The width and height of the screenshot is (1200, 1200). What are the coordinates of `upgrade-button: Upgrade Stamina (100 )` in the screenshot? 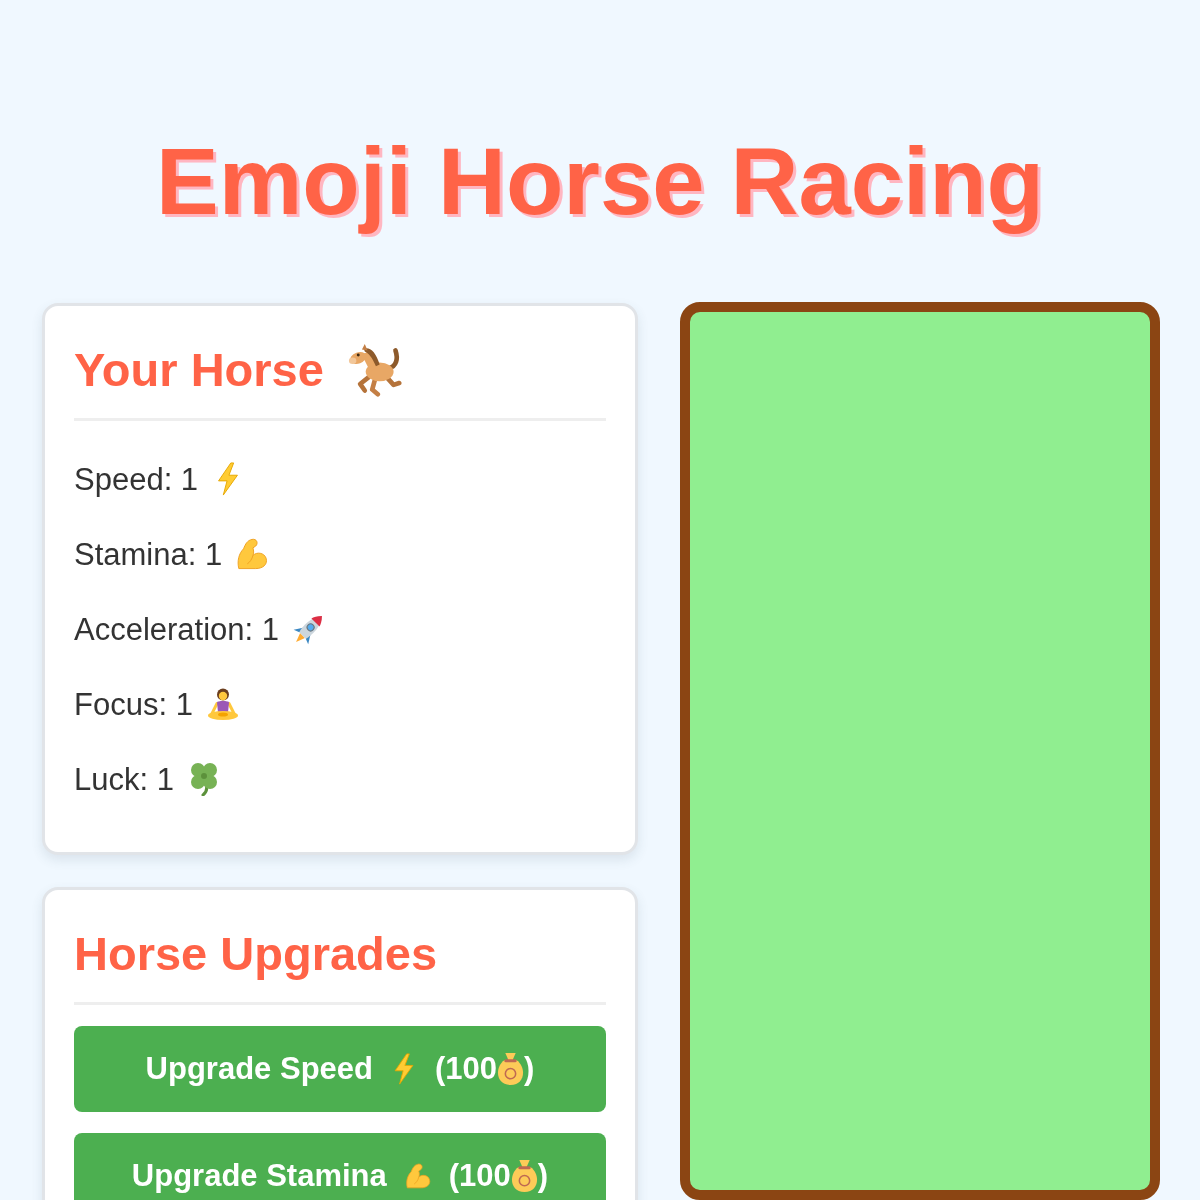 It's located at (340, 1166).